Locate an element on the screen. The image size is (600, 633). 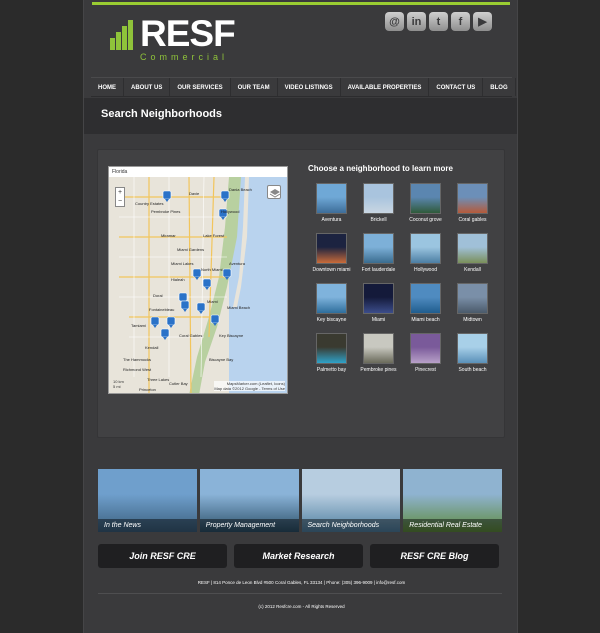
neighborhood-brickell: Brickell is located at coordinates (378, 205).